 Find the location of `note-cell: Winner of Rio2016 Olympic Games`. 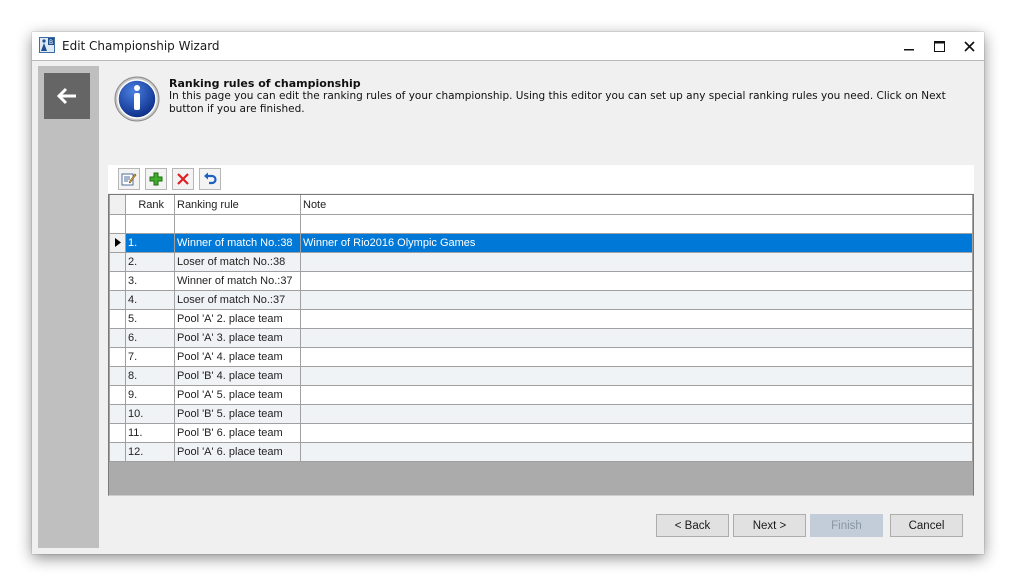

note-cell: Winner of Rio2016 Olympic Games is located at coordinates (636, 243).